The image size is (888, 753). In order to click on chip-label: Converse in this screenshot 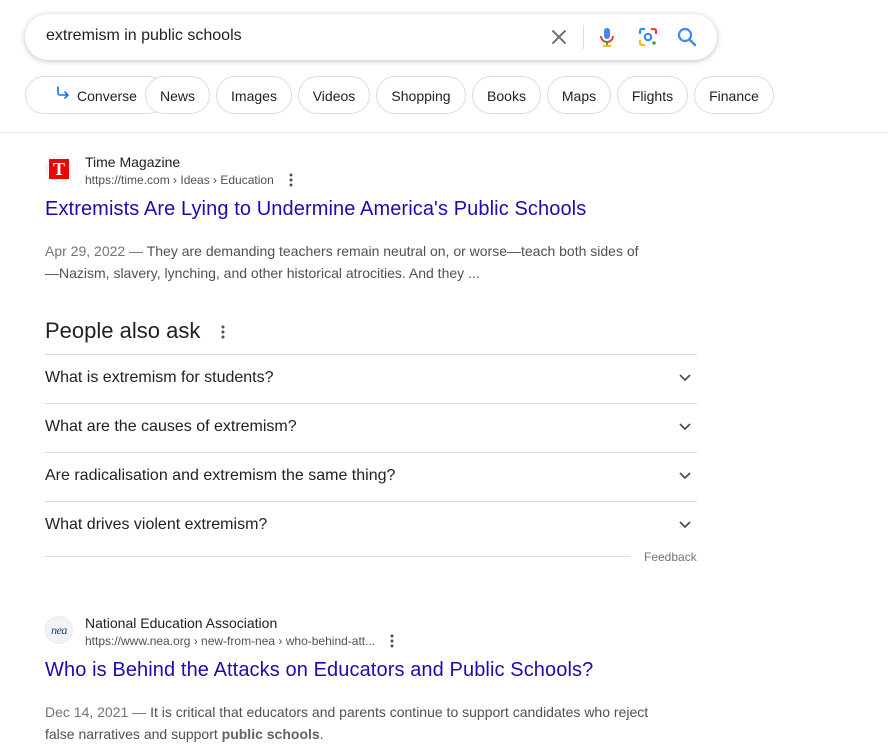, I will do `click(107, 96)`.